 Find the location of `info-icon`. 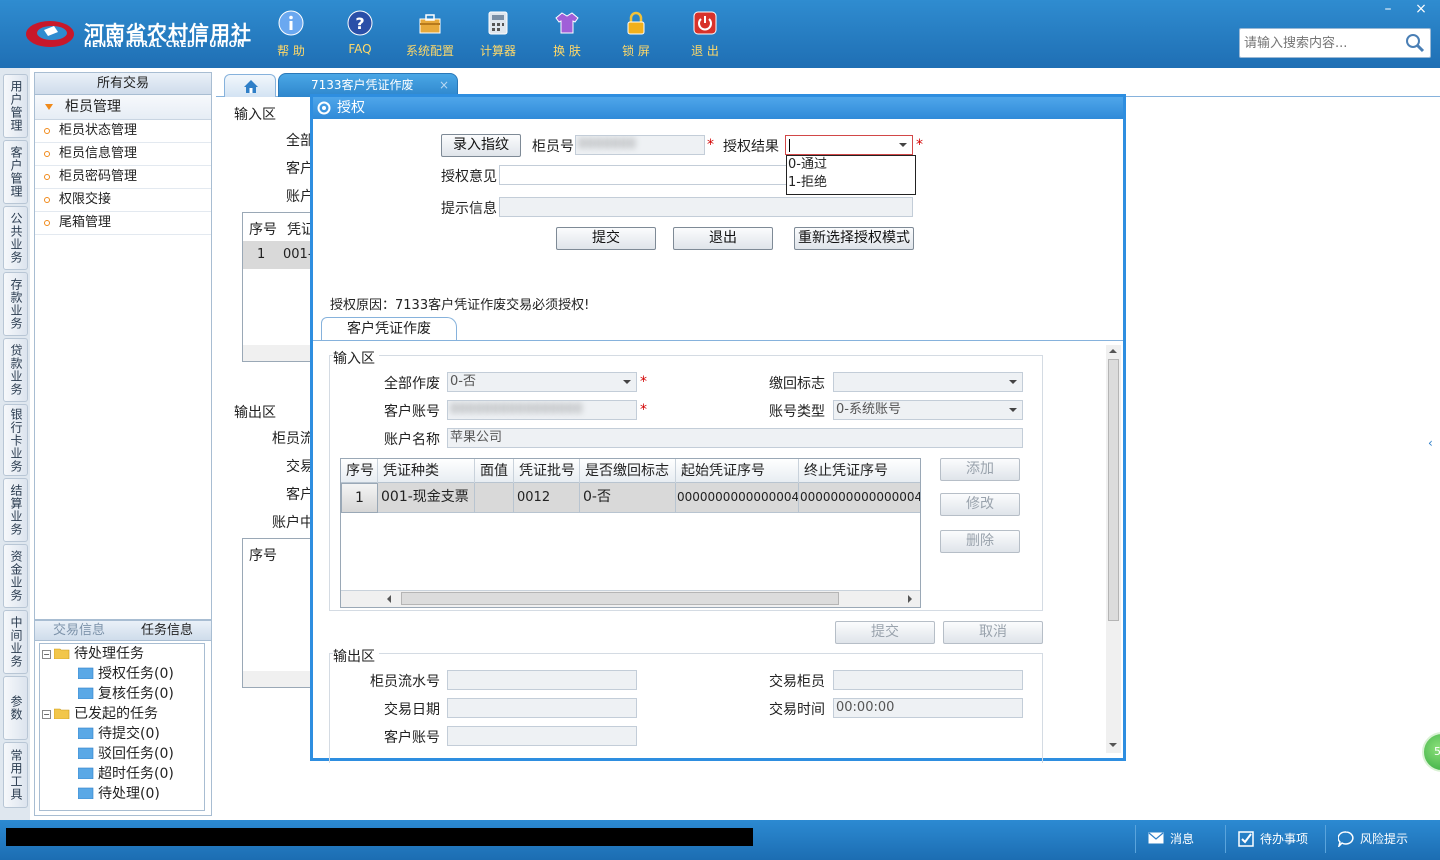

info-icon is located at coordinates (291, 23).